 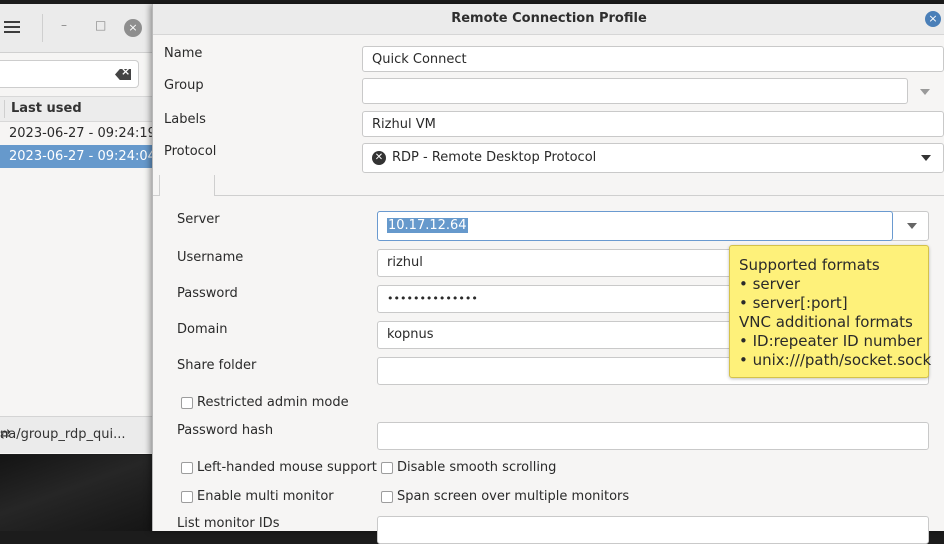 I want to click on password-hash-field, so click(x=653, y=436).